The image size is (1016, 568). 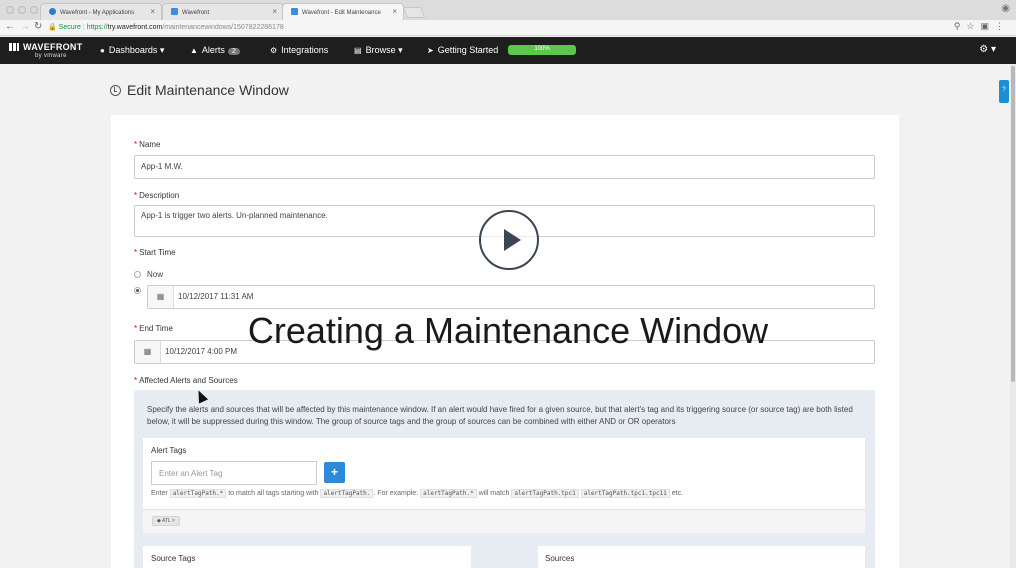 I want to click on nav-alerts: ▲ Alerts 2, so click(x=215, y=50).